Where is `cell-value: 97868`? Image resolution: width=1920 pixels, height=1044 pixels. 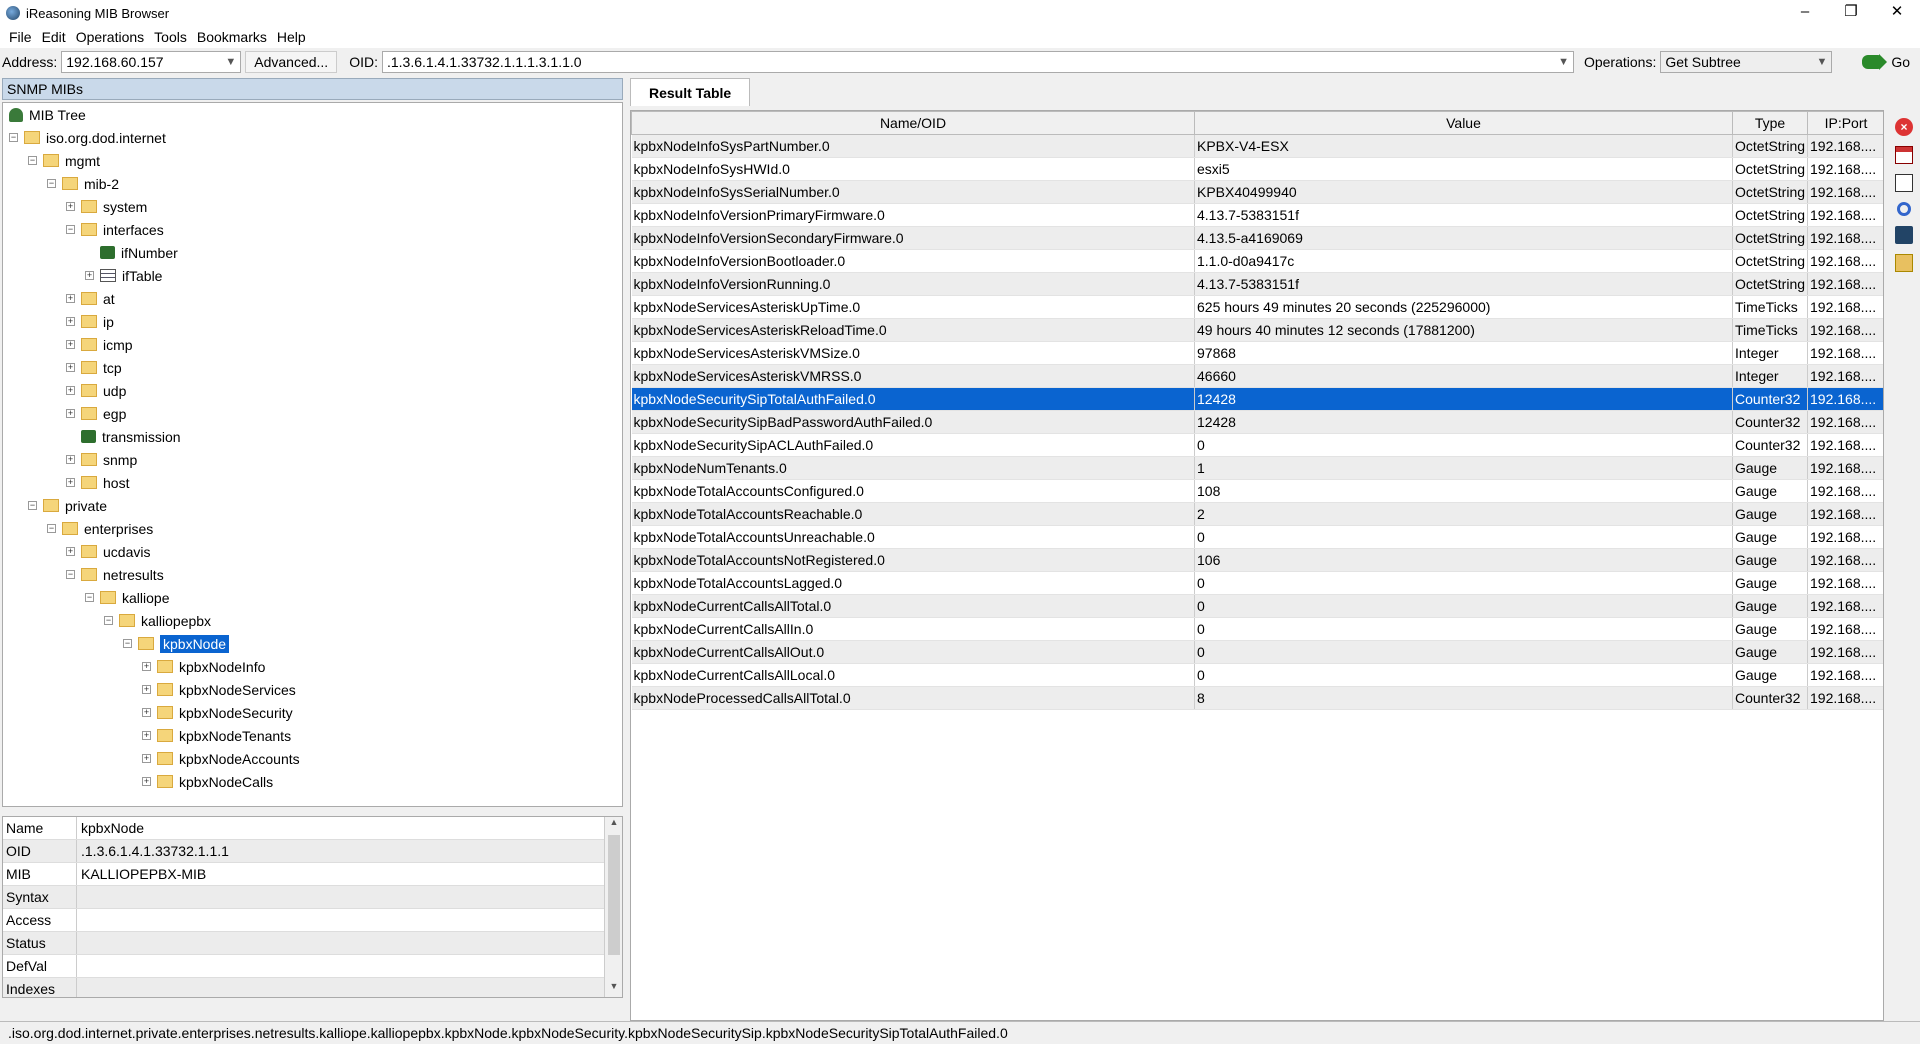
cell-value: 97868 is located at coordinates (1463, 353).